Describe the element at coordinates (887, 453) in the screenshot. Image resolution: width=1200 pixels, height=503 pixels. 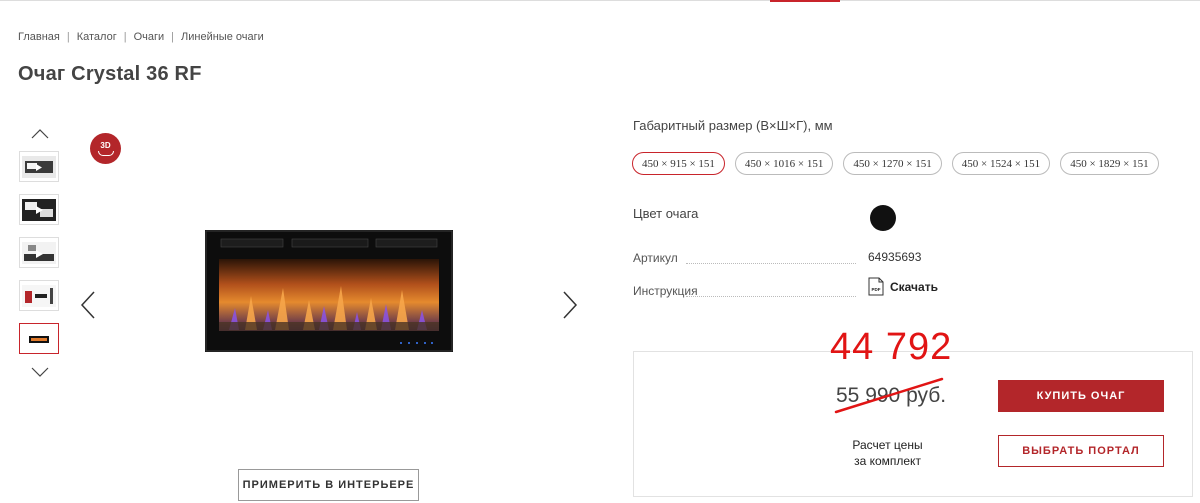
I see `price-note: Расчет цены за комплект` at that location.